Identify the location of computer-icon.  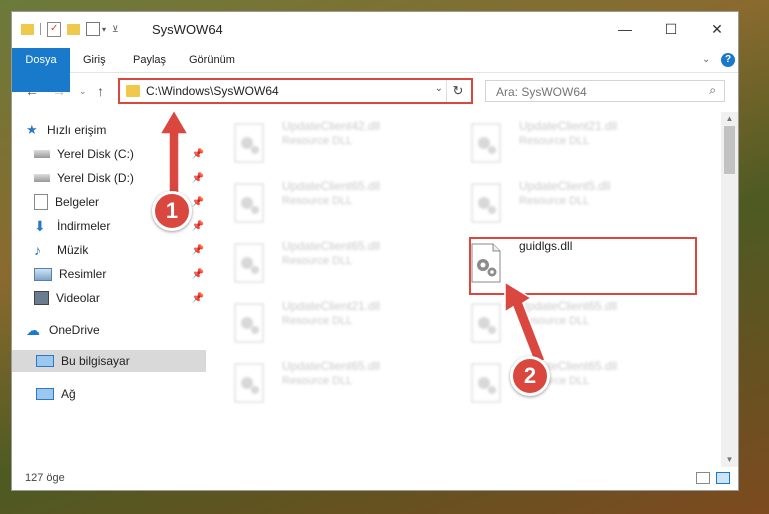
(45, 361).